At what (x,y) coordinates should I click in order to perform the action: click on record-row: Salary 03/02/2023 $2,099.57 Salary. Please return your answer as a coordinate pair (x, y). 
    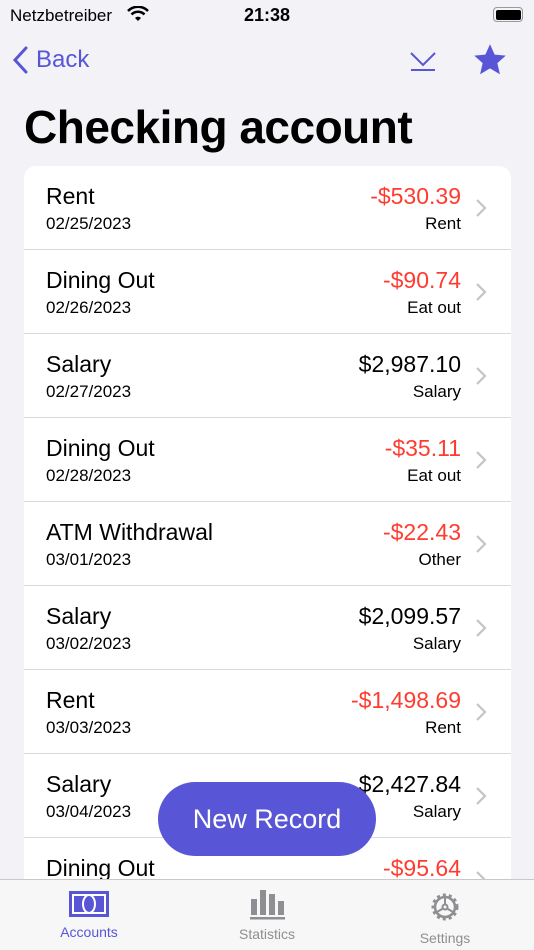
    Looking at the image, I should click on (267, 628).